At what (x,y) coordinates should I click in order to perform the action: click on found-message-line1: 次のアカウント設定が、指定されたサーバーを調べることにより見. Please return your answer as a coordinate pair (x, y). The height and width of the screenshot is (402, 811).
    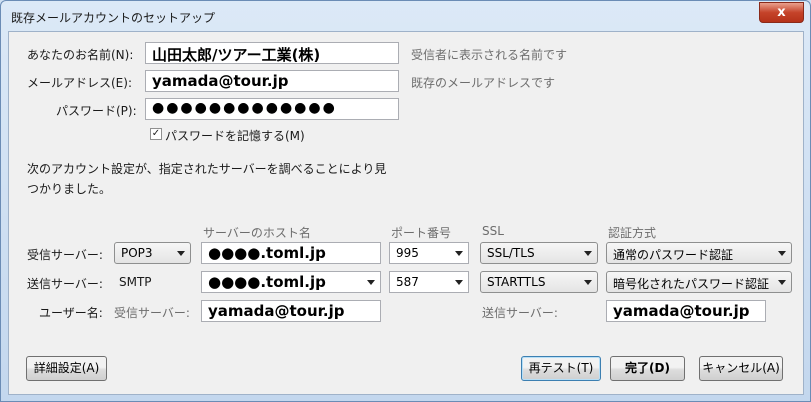
    Looking at the image, I should click on (207, 169).